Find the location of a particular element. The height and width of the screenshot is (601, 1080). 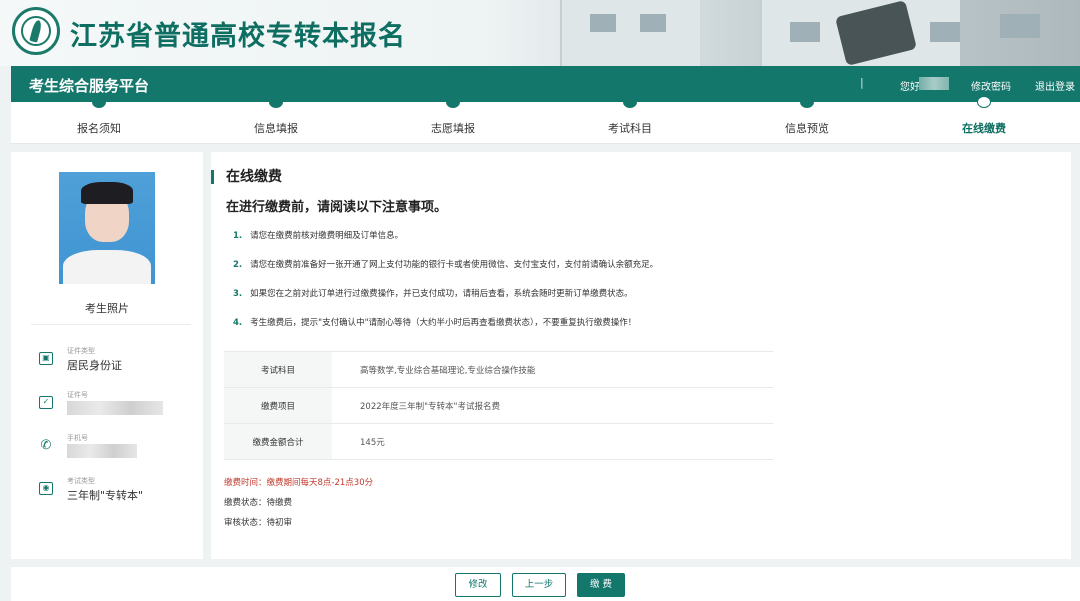

table-value: 高等数学,专业综合基础理论,专业综合操作技能 is located at coordinates (552, 369).